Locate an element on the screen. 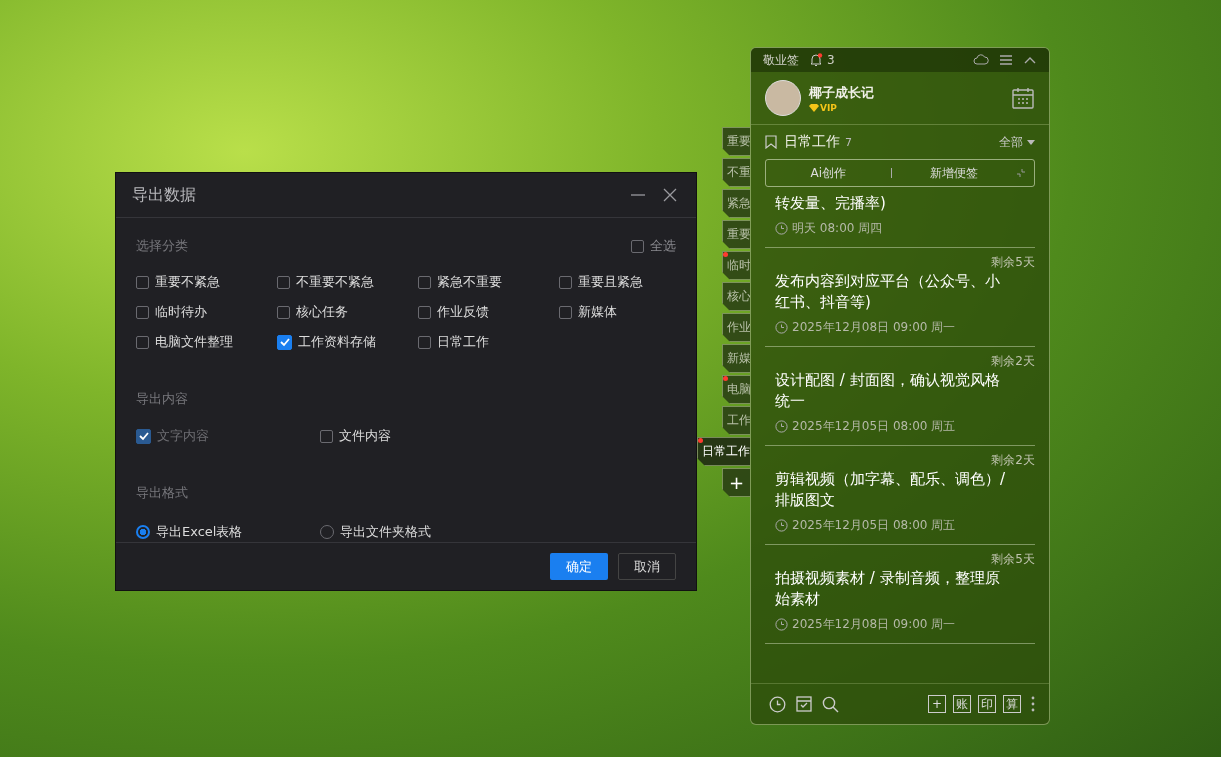  calendar-icon is located at coordinates (1023, 98).